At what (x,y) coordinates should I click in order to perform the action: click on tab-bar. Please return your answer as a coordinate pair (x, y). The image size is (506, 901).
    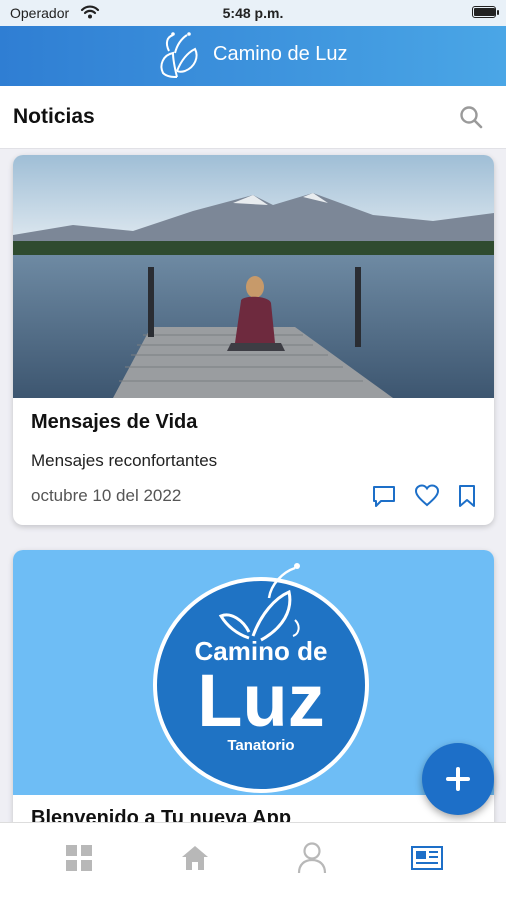
    Looking at the image, I should click on (253, 861).